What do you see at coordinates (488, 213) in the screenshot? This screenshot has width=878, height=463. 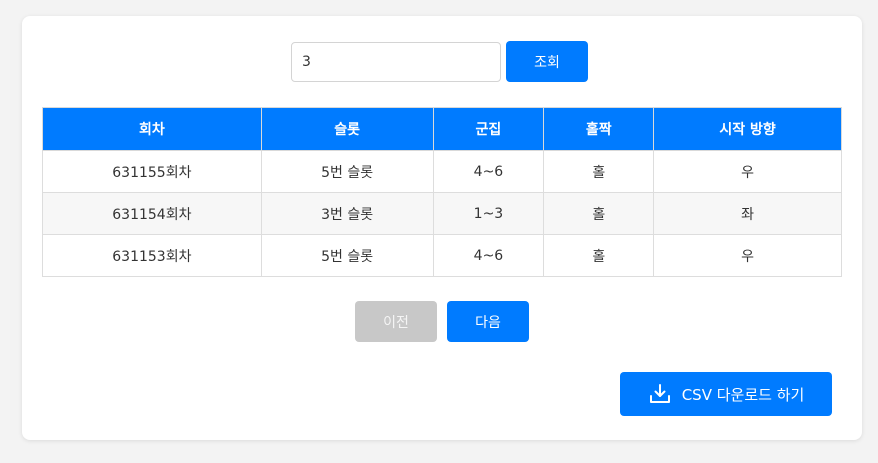 I see `cell-cluster: 1~3` at bounding box center [488, 213].